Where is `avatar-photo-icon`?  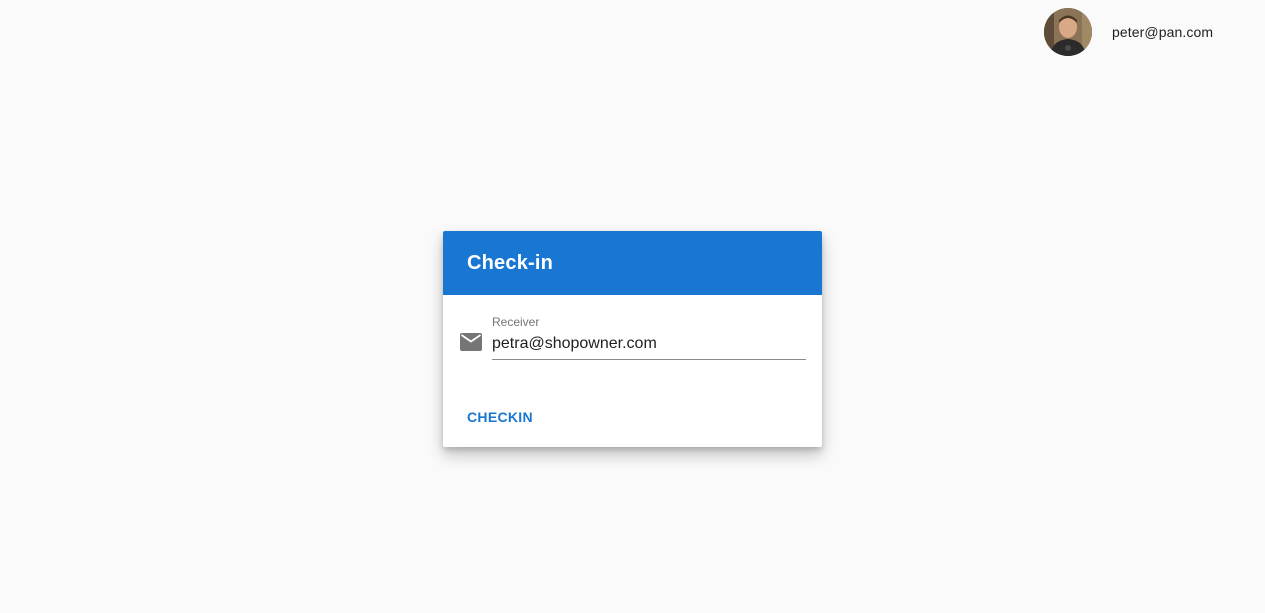
avatar-photo-icon is located at coordinates (1068, 32).